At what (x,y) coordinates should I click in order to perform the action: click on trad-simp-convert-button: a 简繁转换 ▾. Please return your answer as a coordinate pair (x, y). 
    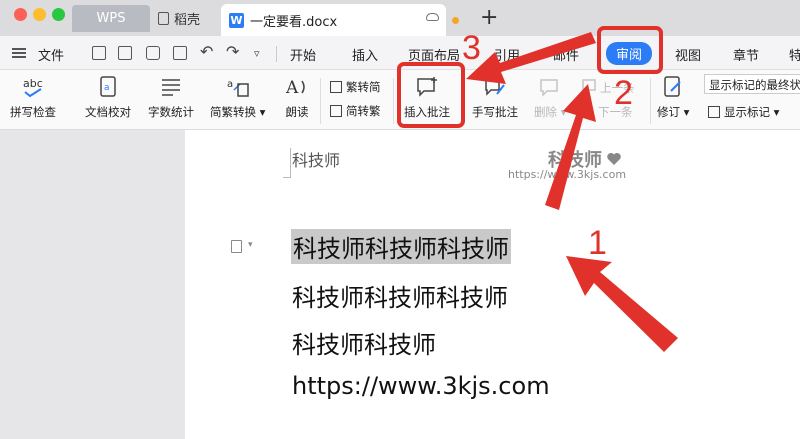
    Looking at the image, I should click on (237, 98).